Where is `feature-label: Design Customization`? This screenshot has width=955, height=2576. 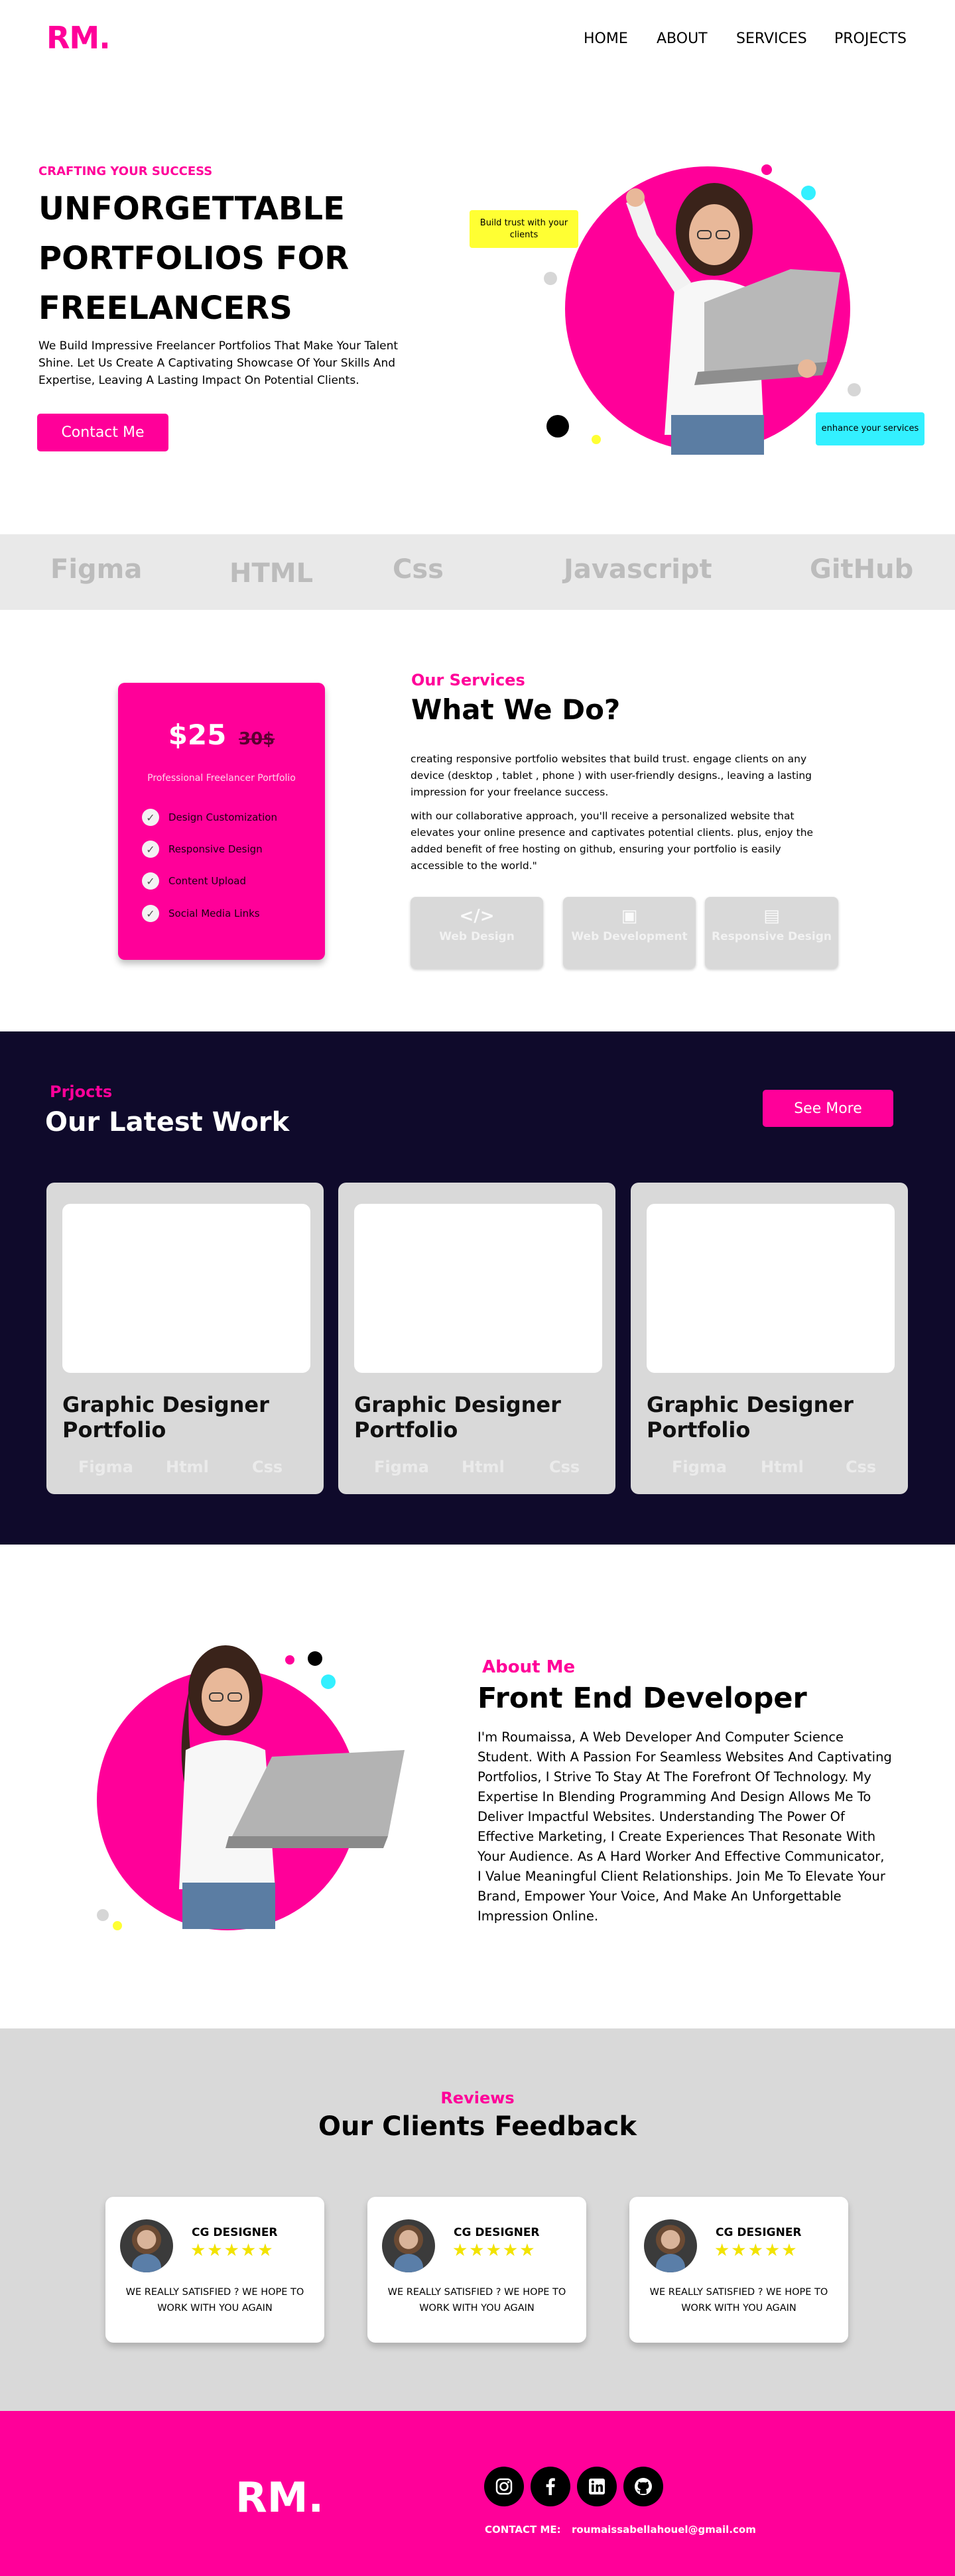 feature-label: Design Customization is located at coordinates (222, 817).